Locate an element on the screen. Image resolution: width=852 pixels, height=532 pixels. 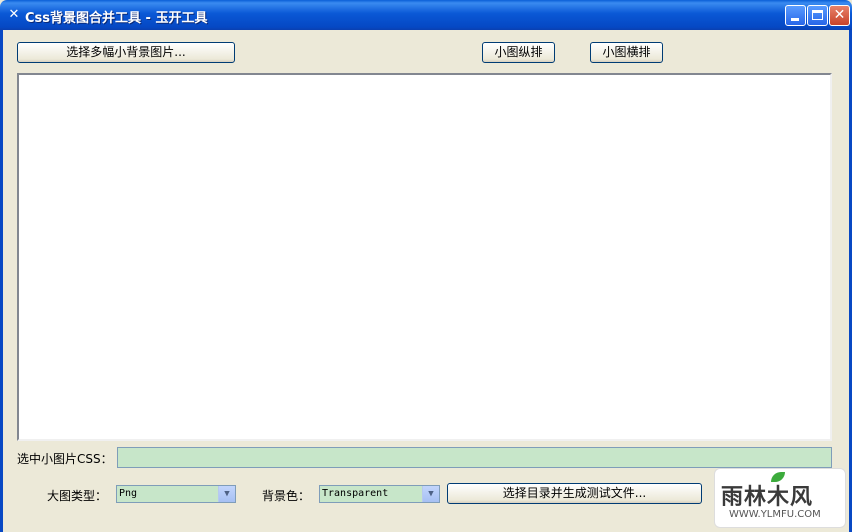
close-button: ✕ is located at coordinates (839, 15).